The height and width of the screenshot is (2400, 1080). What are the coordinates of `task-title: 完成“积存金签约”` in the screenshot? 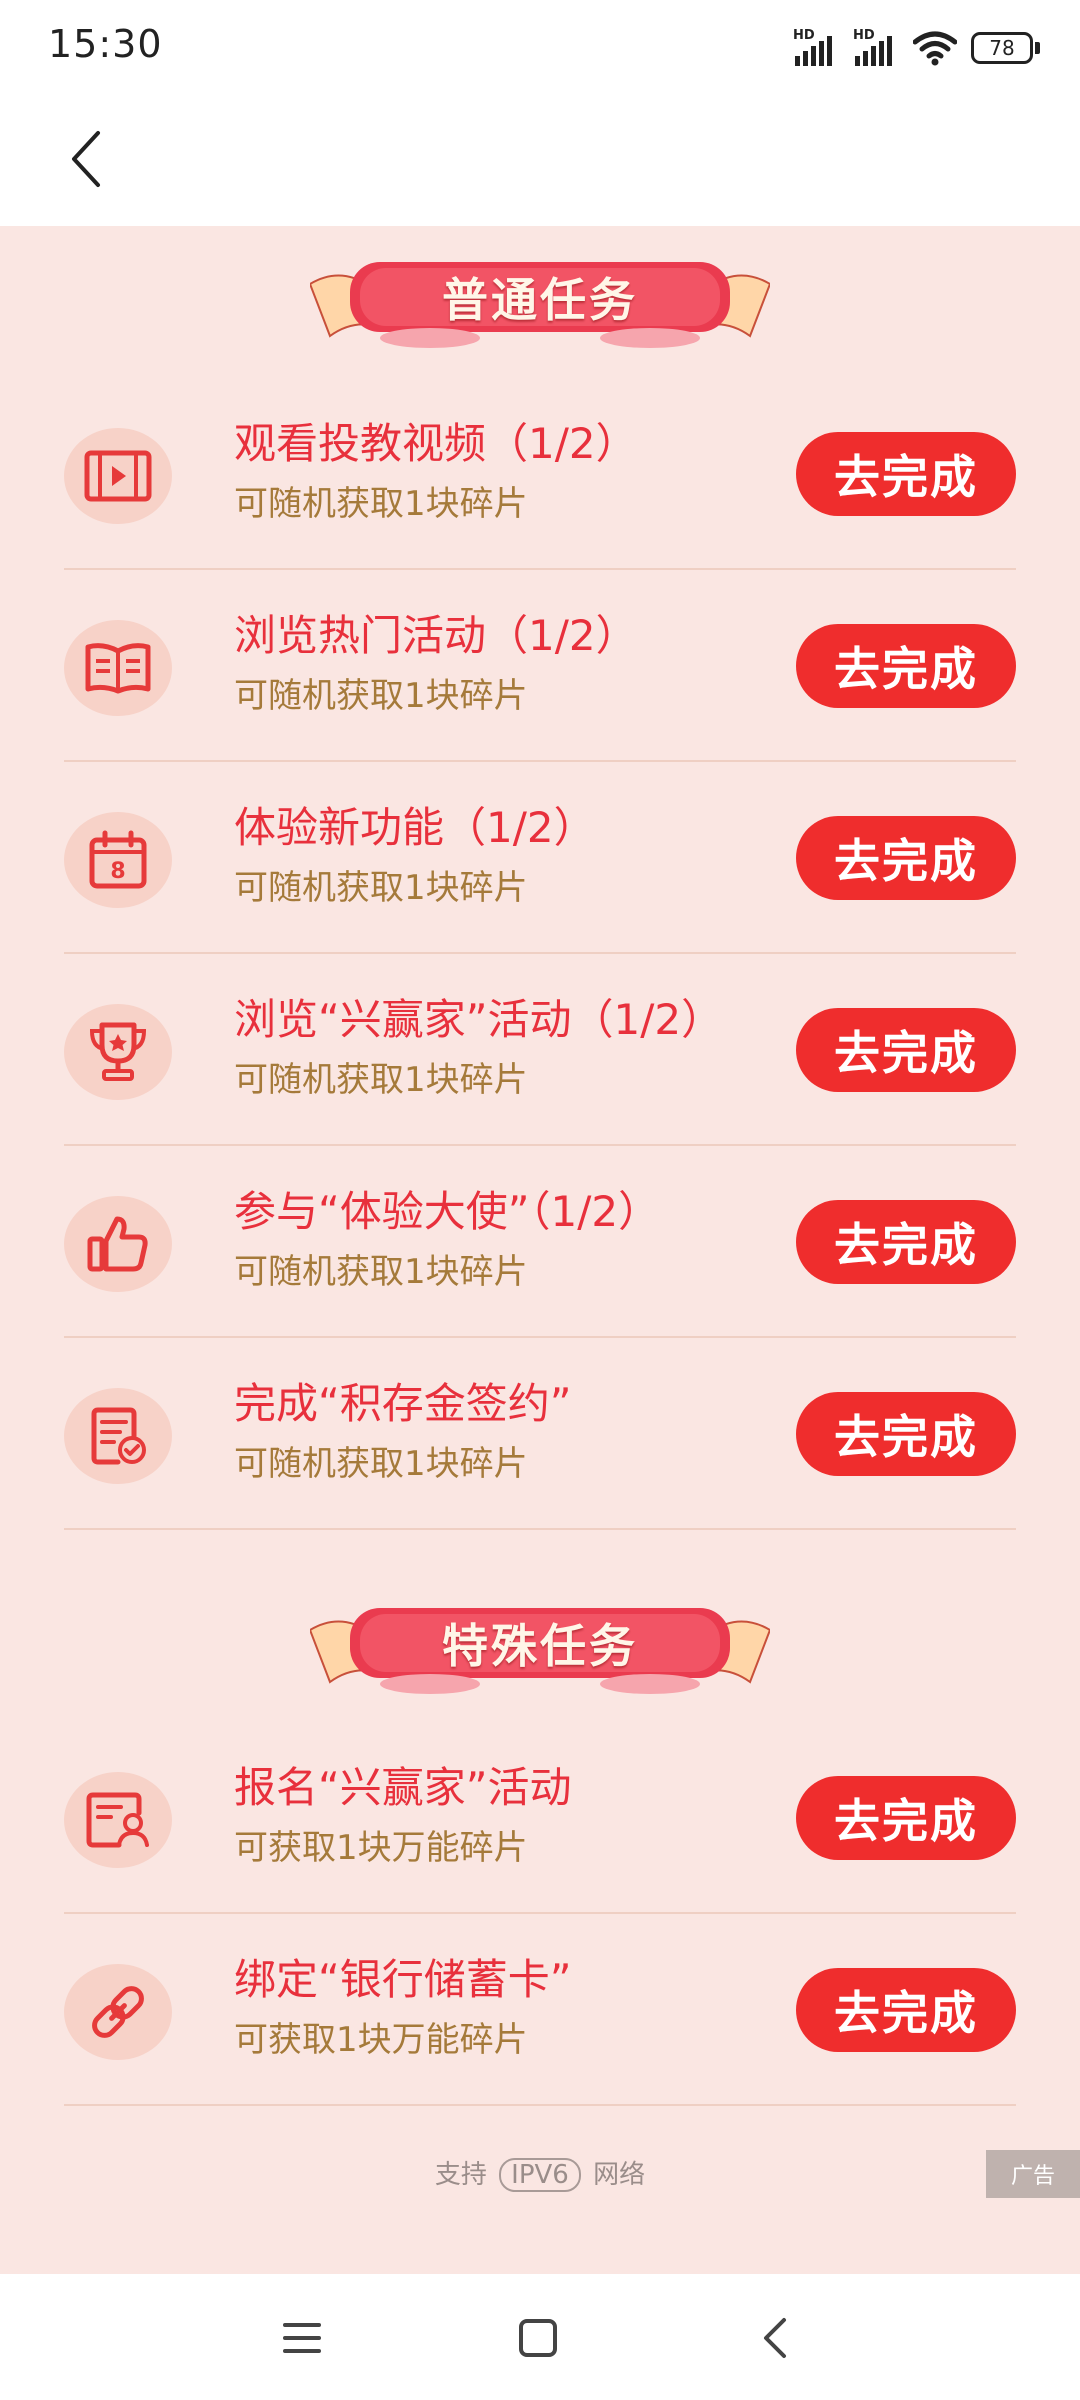 It's located at (403, 1403).